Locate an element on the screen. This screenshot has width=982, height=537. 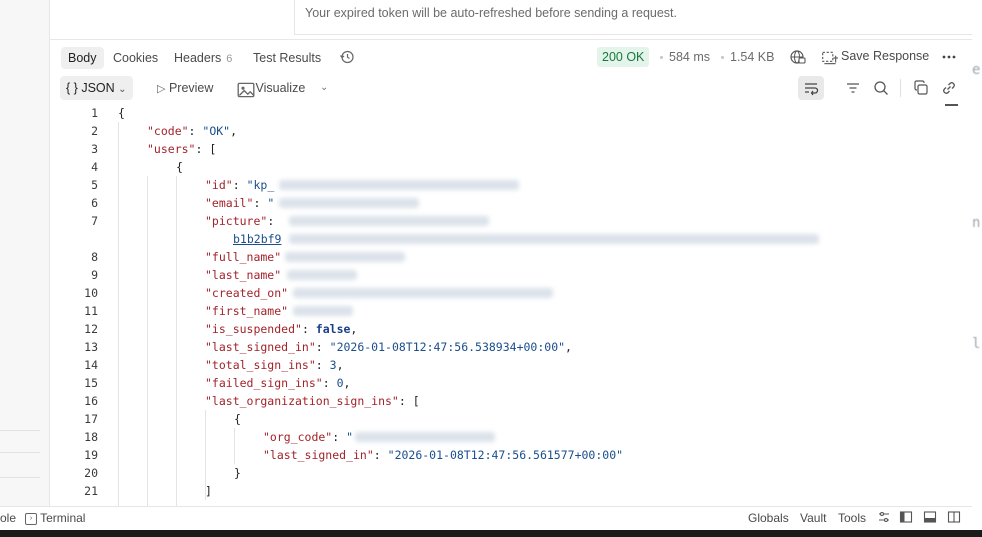
toolbar-divider is located at coordinates (900, 88).